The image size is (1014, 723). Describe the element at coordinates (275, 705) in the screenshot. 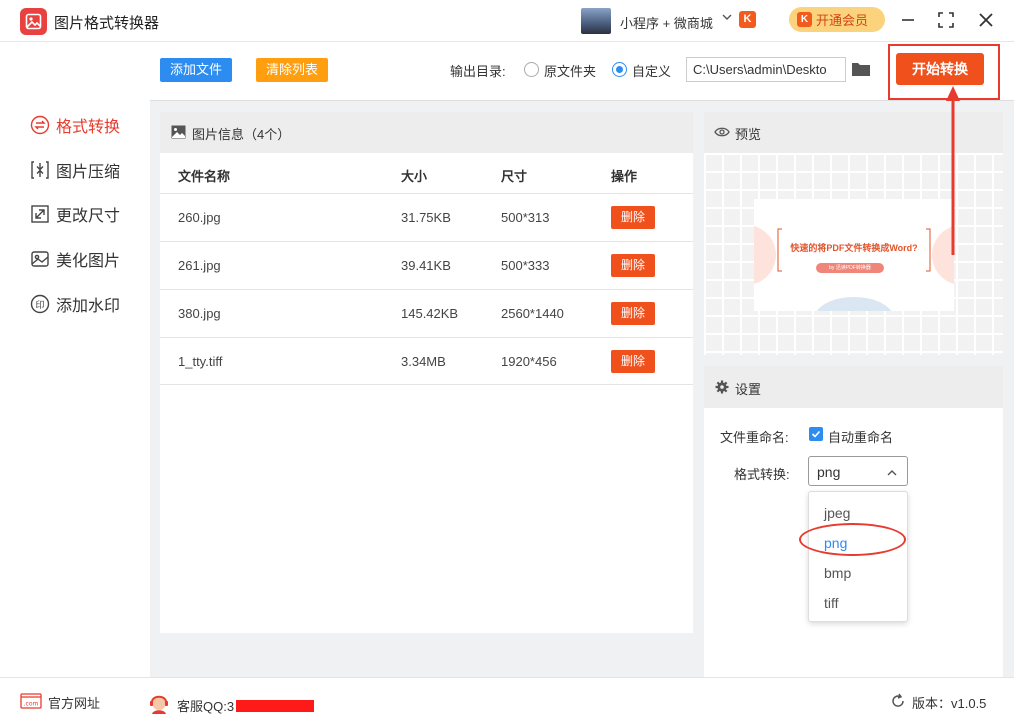

I see `redacted-number` at that location.